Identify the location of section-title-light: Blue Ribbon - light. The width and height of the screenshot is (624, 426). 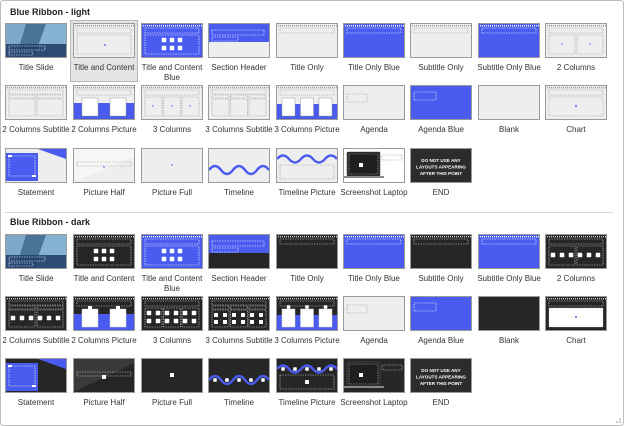
(50, 12).